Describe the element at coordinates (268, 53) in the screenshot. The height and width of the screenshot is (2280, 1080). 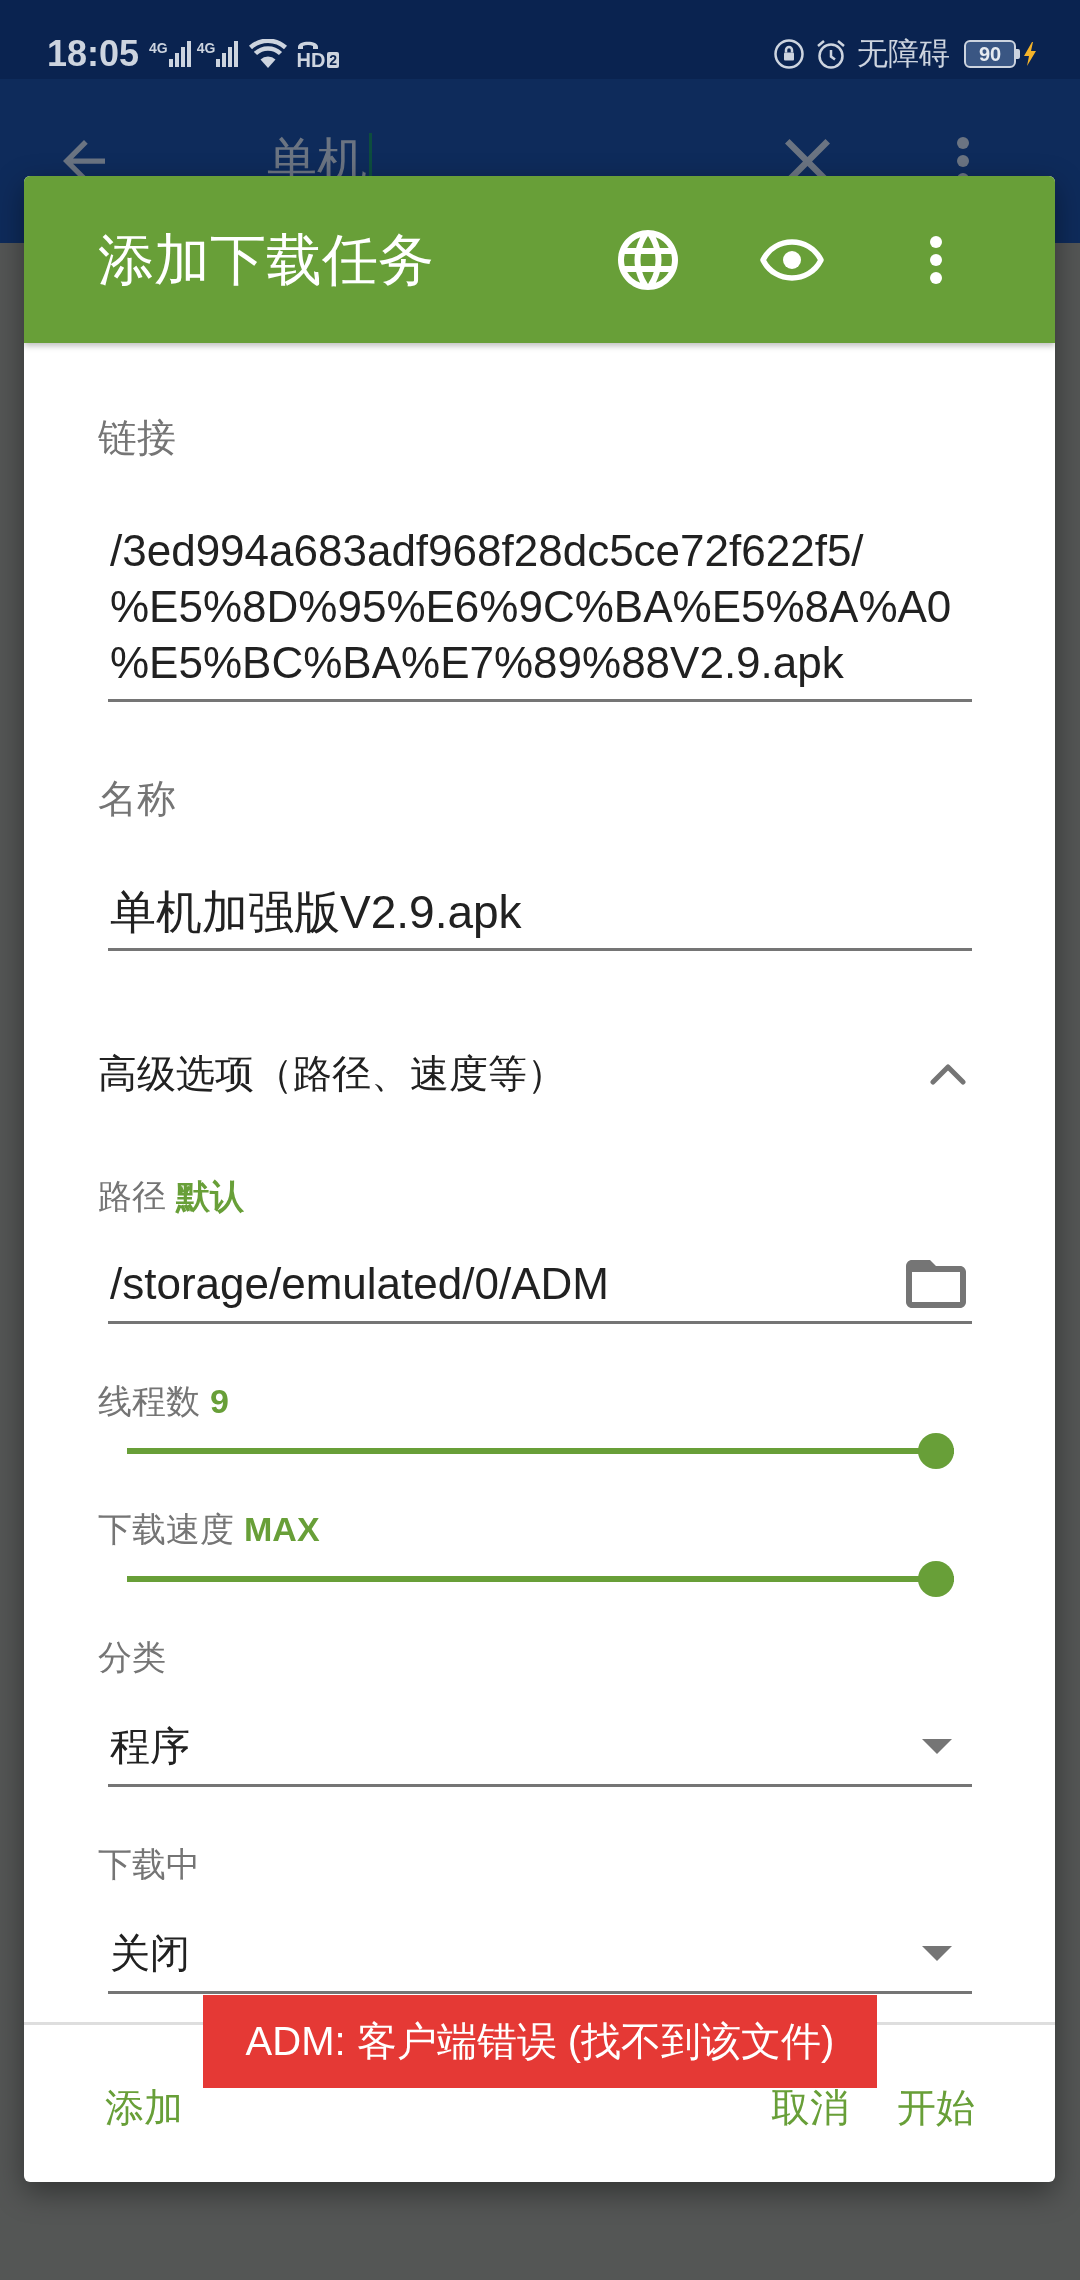
I see `wifi-icon` at that location.